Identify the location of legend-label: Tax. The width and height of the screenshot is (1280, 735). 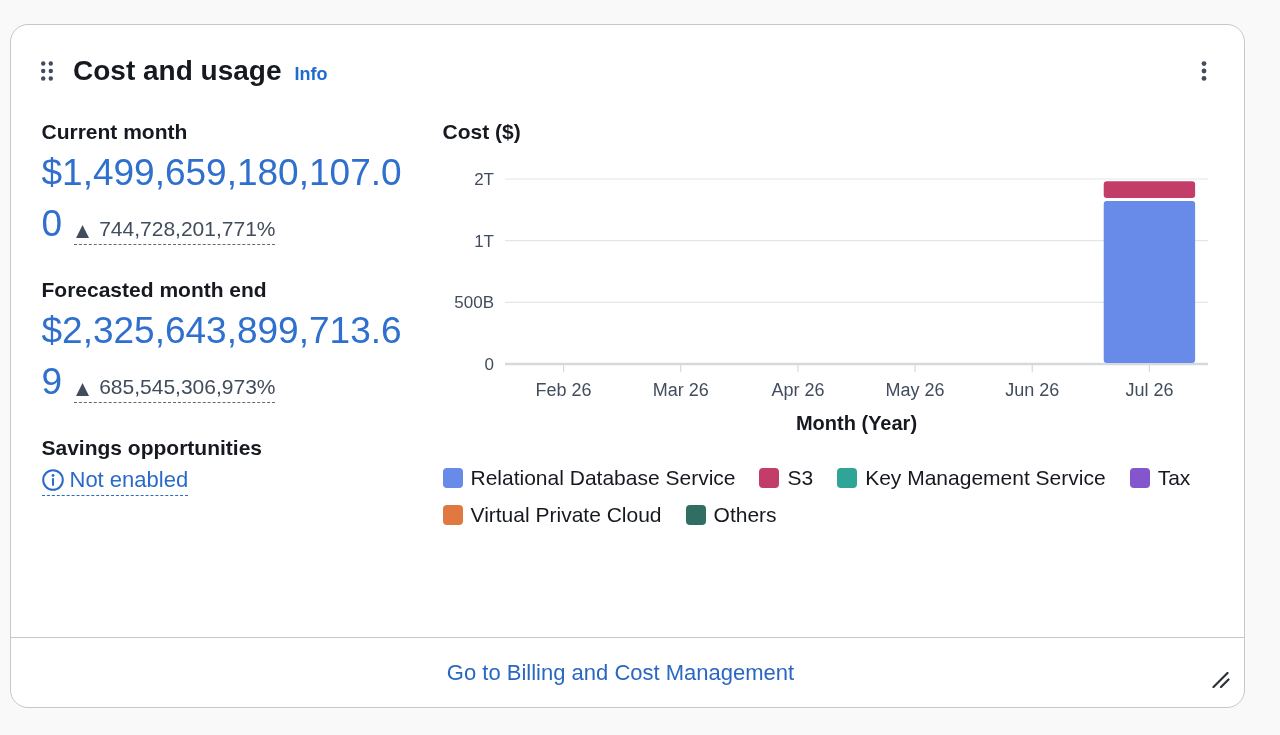
(1174, 477).